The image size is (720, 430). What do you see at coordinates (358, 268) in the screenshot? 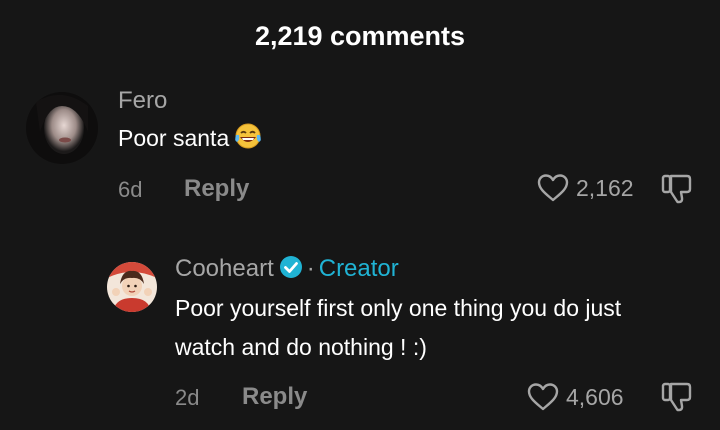
I see `creator-tag: Creator` at bounding box center [358, 268].